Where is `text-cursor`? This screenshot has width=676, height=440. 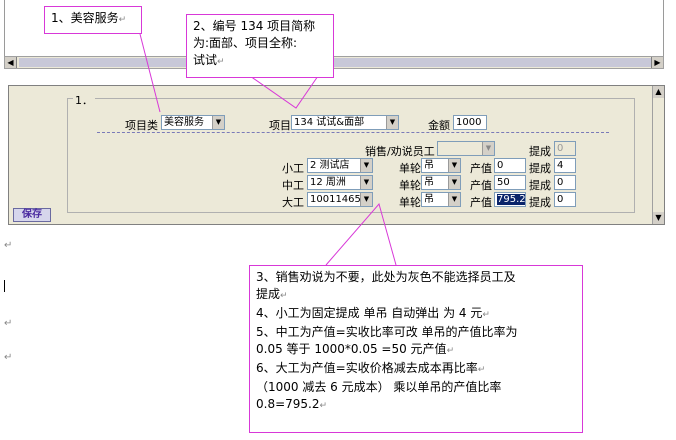
text-cursor is located at coordinates (4, 286).